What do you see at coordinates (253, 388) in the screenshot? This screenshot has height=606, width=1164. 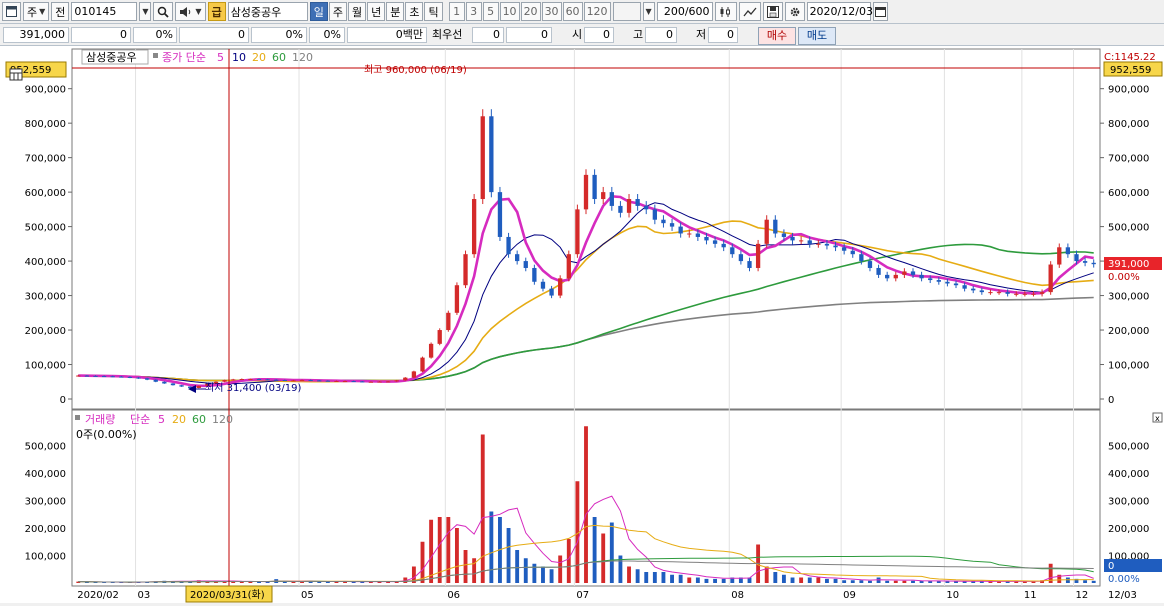 I see `low-annotation: 최저 31,400 (03/19)` at bounding box center [253, 388].